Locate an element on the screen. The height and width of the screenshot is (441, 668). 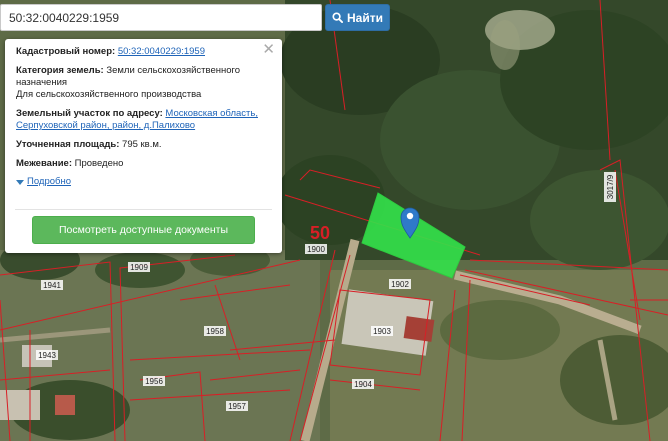
search-button: Найти is located at coordinates (357, 17).